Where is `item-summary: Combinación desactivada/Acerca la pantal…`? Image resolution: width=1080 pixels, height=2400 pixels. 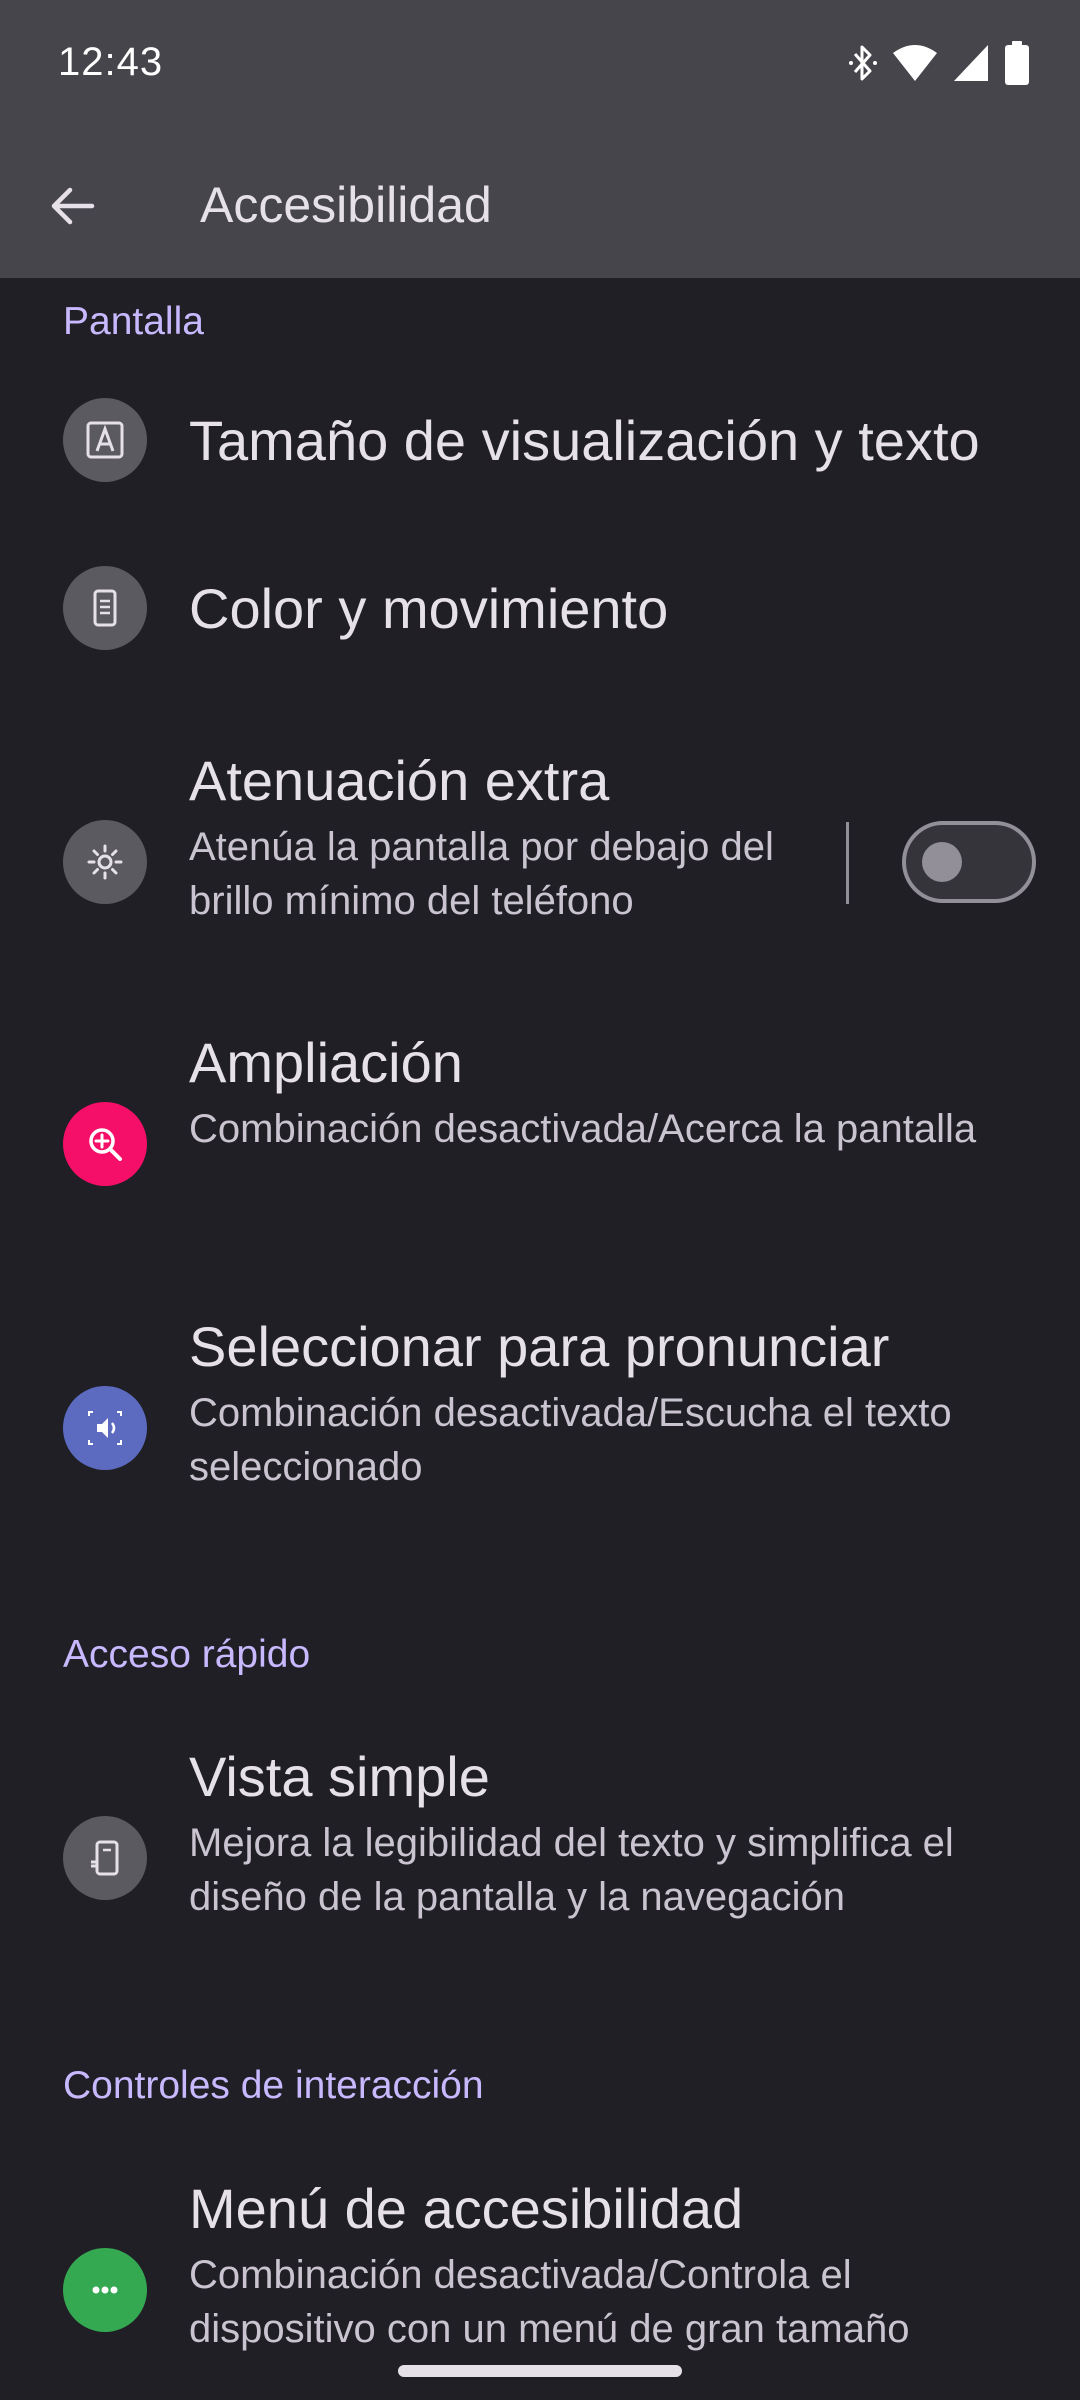 item-summary: Combinación desactivada/Acerca la pantal… is located at coordinates (583, 1129).